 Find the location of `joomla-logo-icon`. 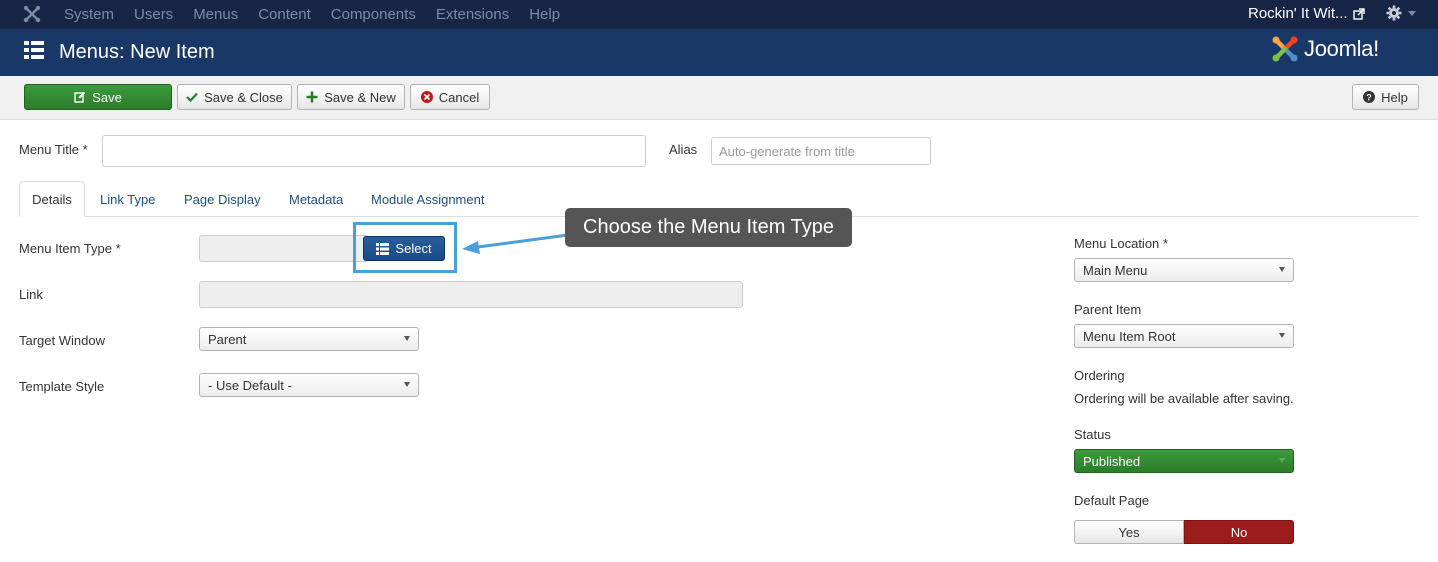

joomla-logo-icon is located at coordinates (1285, 49).